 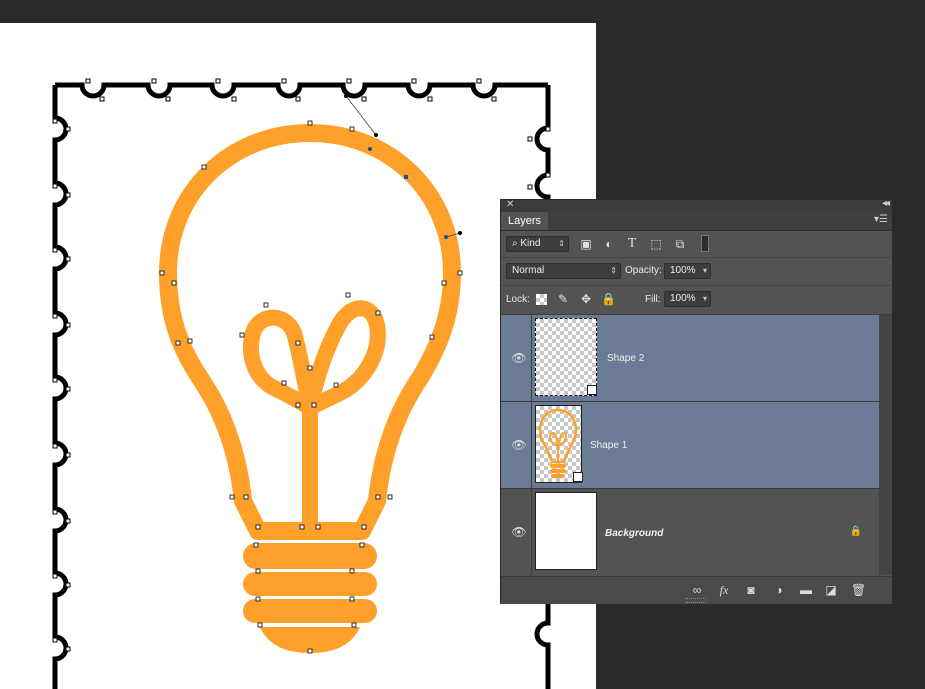 I want to click on type-filter-icon: T, so click(x=632, y=244).